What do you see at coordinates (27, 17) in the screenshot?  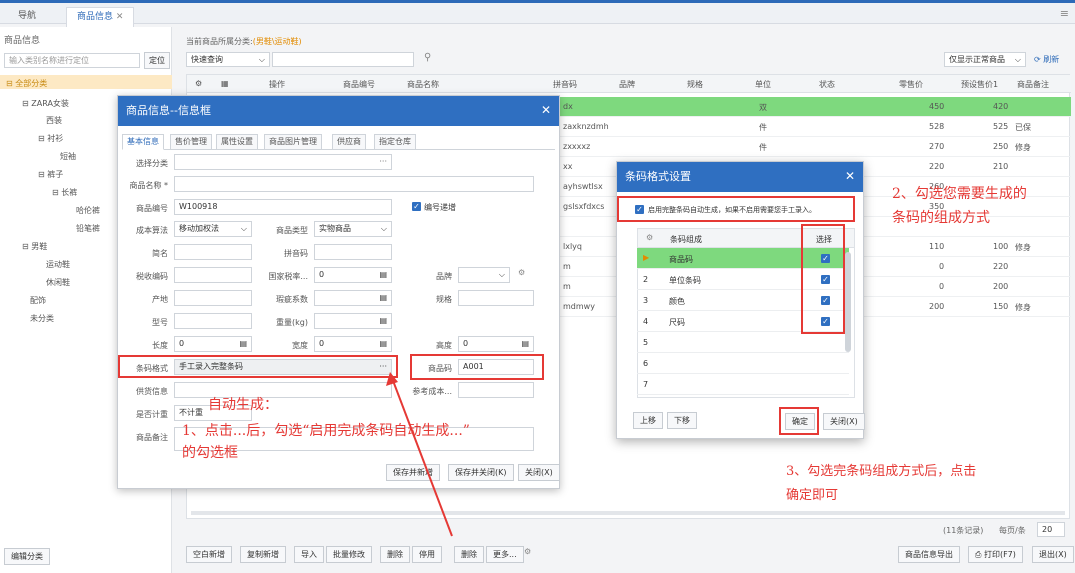 I see `tab-navigation: 导航` at bounding box center [27, 17].